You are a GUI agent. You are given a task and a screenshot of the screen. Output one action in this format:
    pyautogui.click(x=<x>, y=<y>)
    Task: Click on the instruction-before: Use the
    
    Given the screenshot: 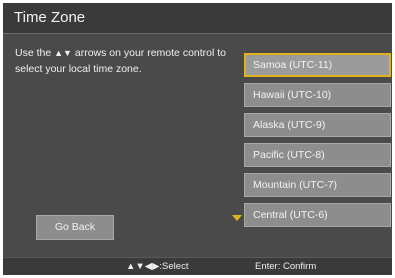 What is the action you would take?
    pyautogui.click(x=35, y=53)
    